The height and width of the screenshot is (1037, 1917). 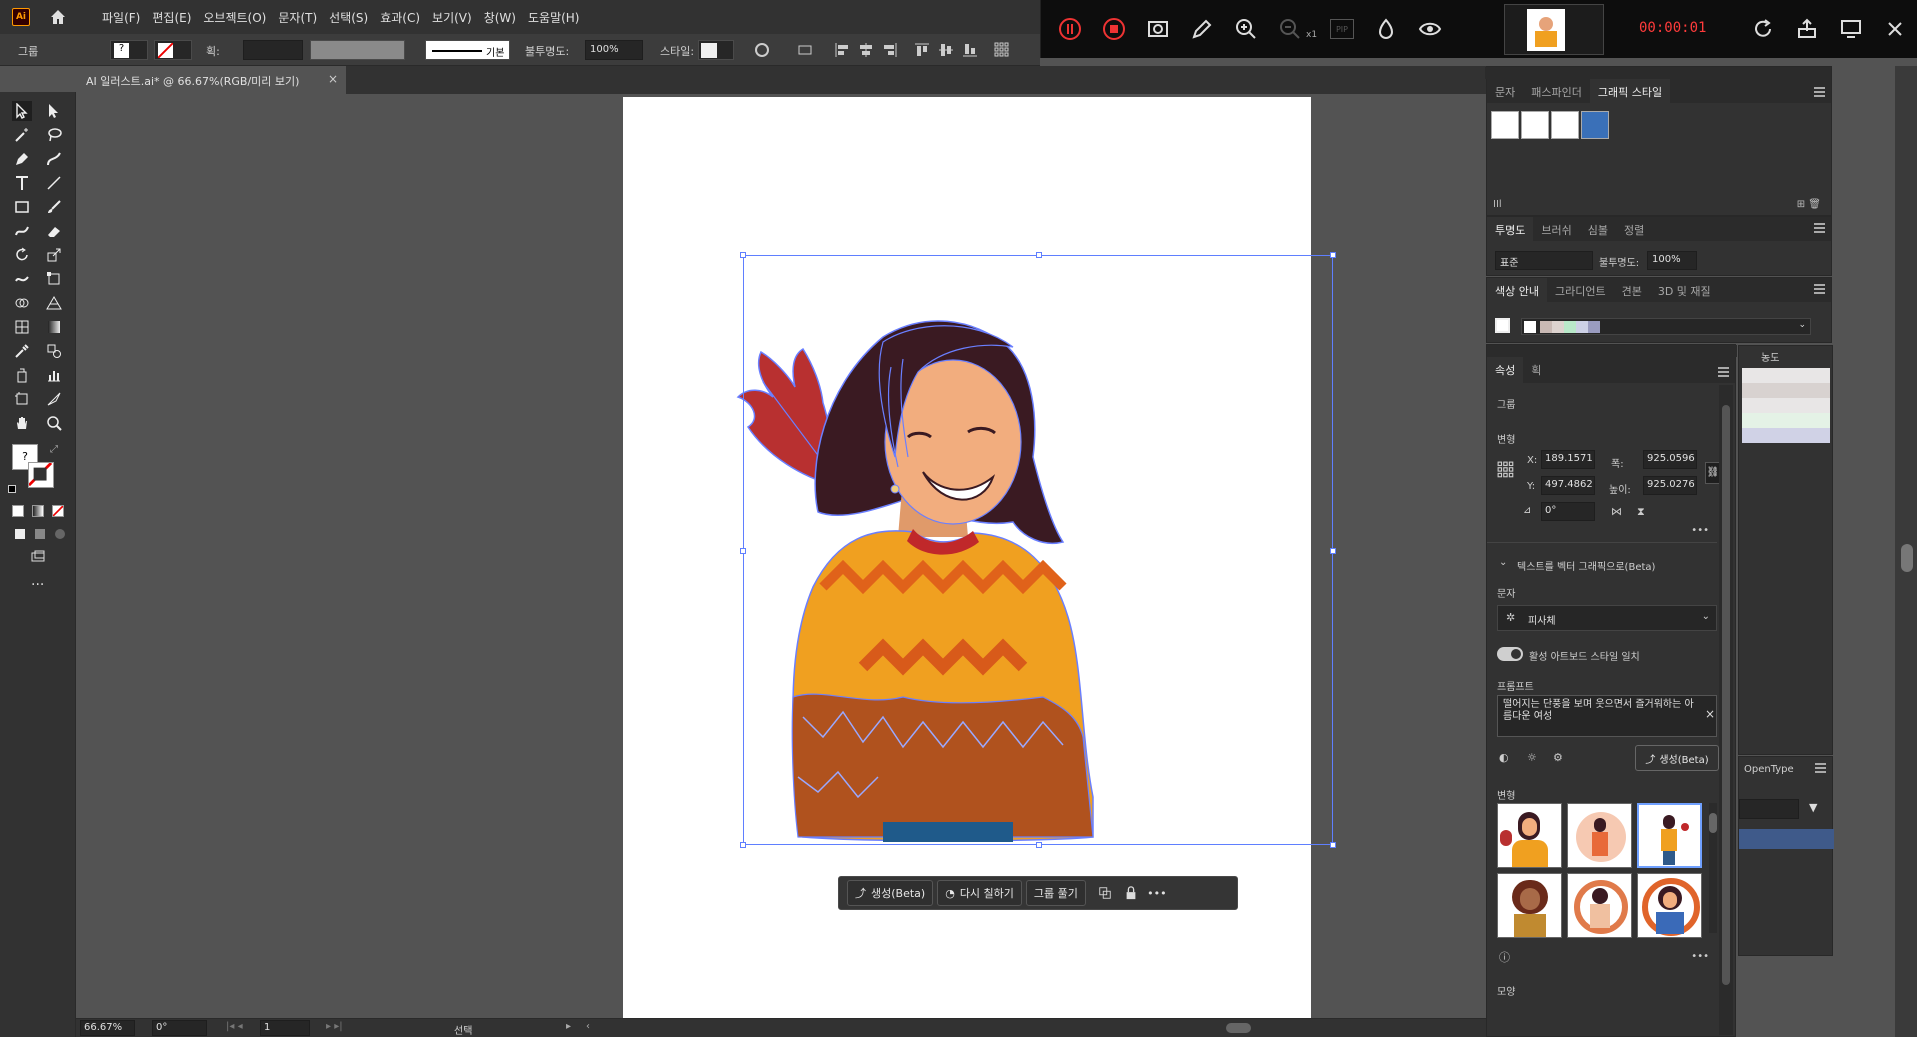 I want to click on tab-align: 정렬, so click(x=1634, y=229).